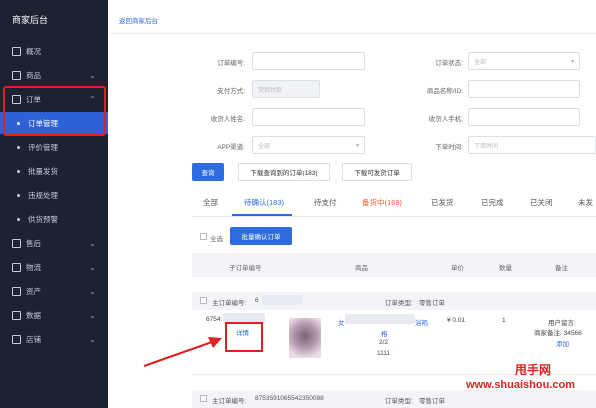 This screenshot has width=596, height=408. Describe the element at coordinates (138, 20) in the screenshot. I see `back-to-merchant-link: 返回商家后台` at that location.